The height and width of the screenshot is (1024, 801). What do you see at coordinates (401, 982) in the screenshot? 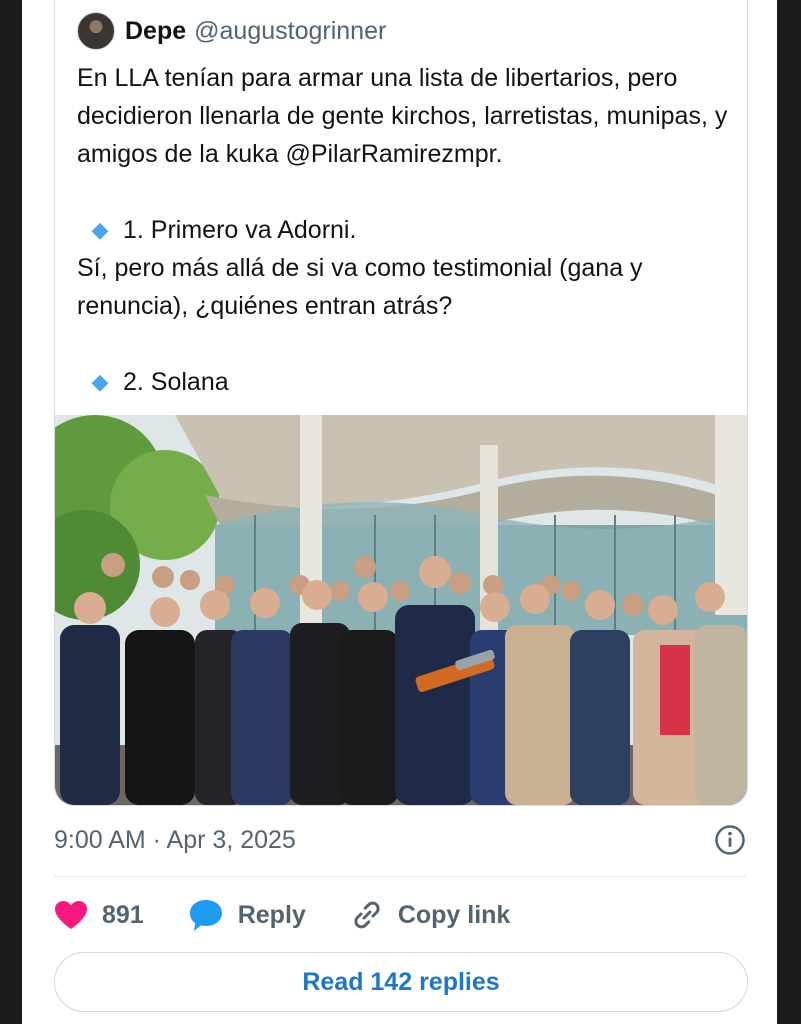
I see `read-replies-button: Read 142 replies` at bounding box center [401, 982].